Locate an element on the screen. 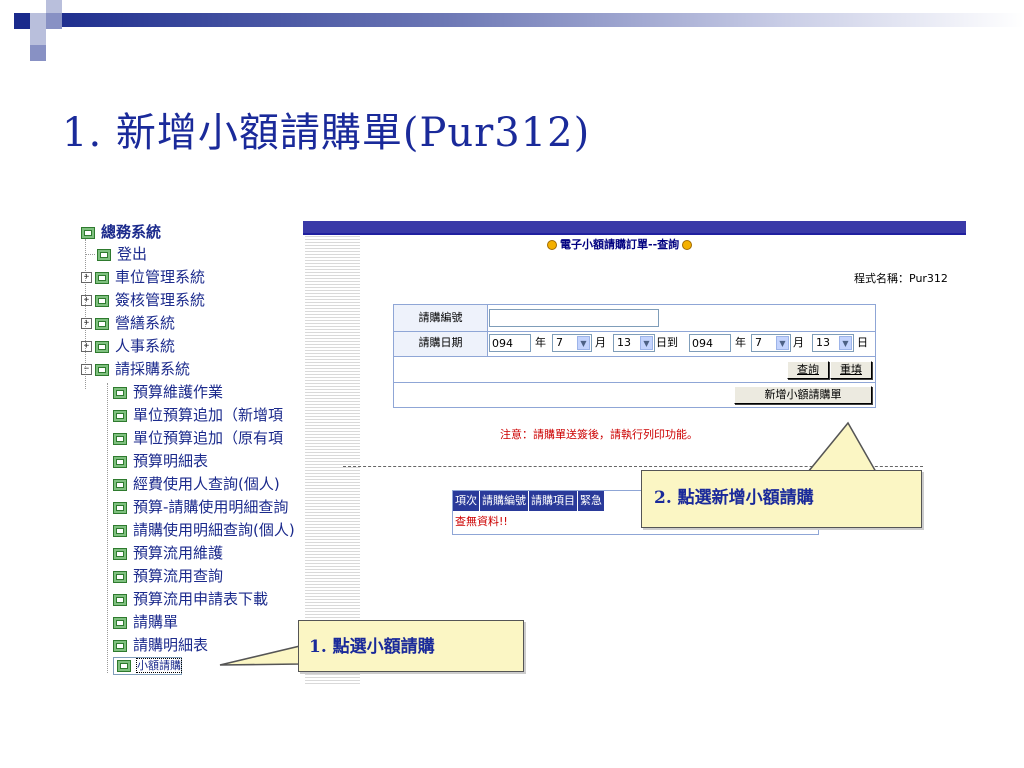  callout-step2: 2. 點選新增小額請購 is located at coordinates (781, 499).